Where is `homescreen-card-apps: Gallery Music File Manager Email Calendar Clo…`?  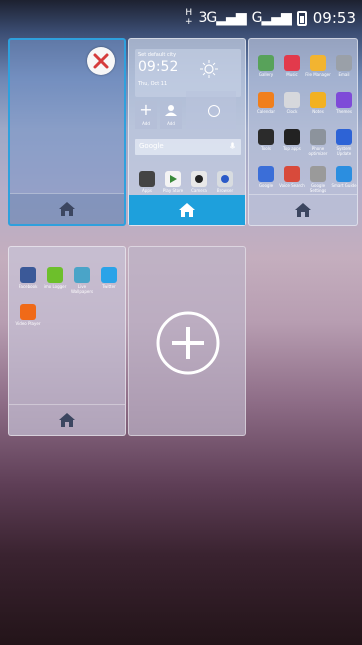 homescreen-card-apps: Gallery Music File Manager Email Calendar Clo… is located at coordinates (303, 132).